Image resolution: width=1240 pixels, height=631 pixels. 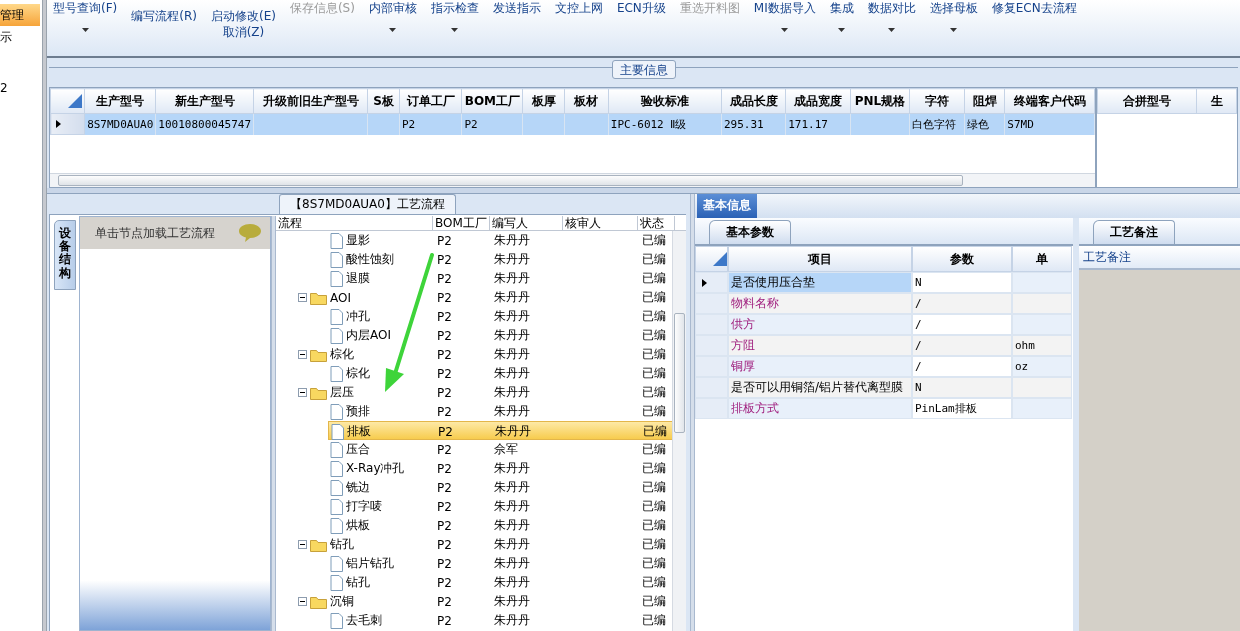 I want to click on column-header: 成品宽度, so click(x=818, y=101).